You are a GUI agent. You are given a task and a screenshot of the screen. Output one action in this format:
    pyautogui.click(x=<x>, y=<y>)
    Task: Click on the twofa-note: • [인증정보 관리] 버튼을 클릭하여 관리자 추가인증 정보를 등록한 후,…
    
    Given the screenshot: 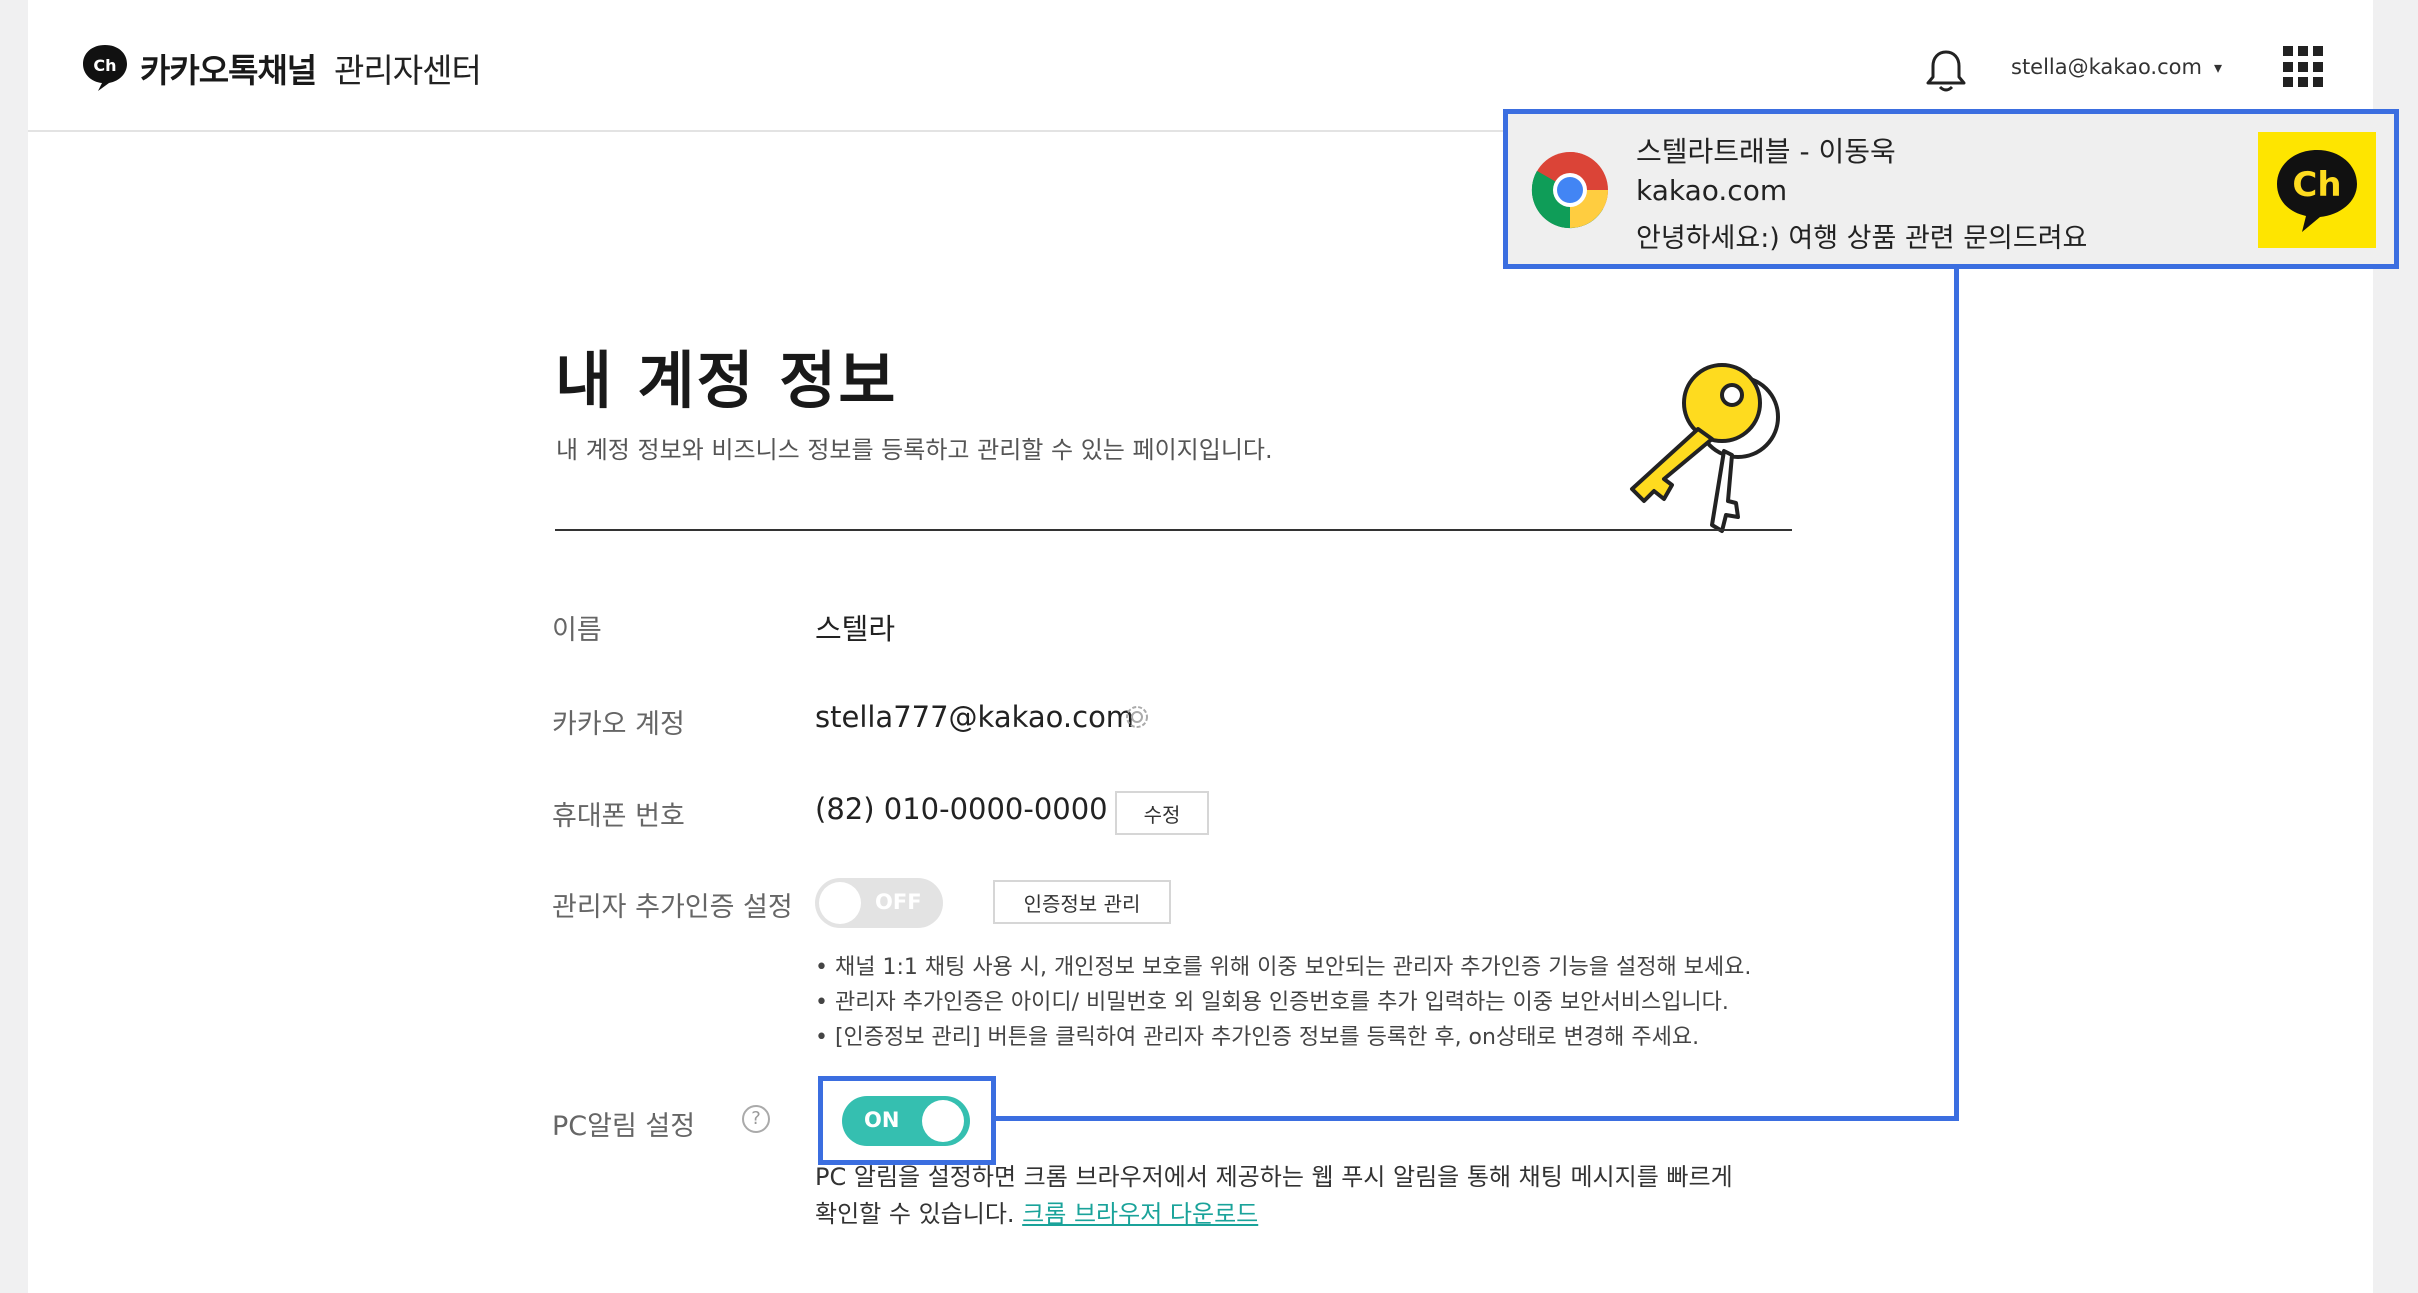 What is the action you would take?
    pyautogui.click(x=1257, y=1037)
    